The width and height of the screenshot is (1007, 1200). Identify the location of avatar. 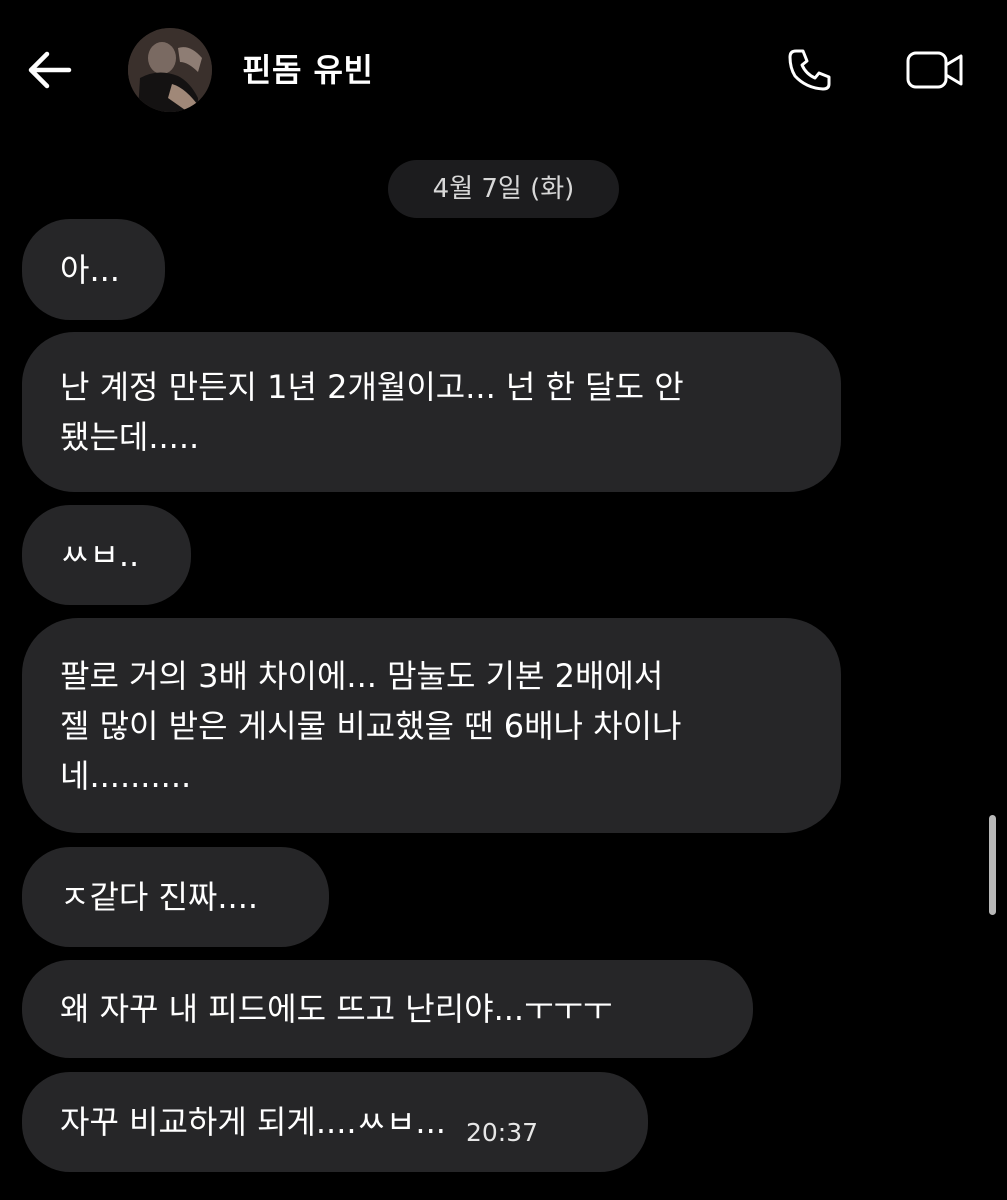
(170, 70).